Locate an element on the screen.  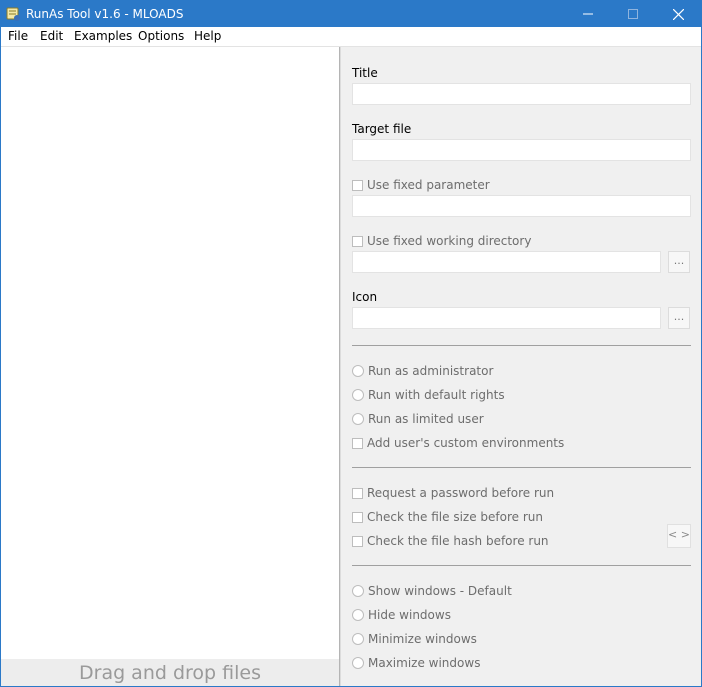
fixed-working-directory-checkbox: Use fixed working directory is located at coordinates (441, 241).